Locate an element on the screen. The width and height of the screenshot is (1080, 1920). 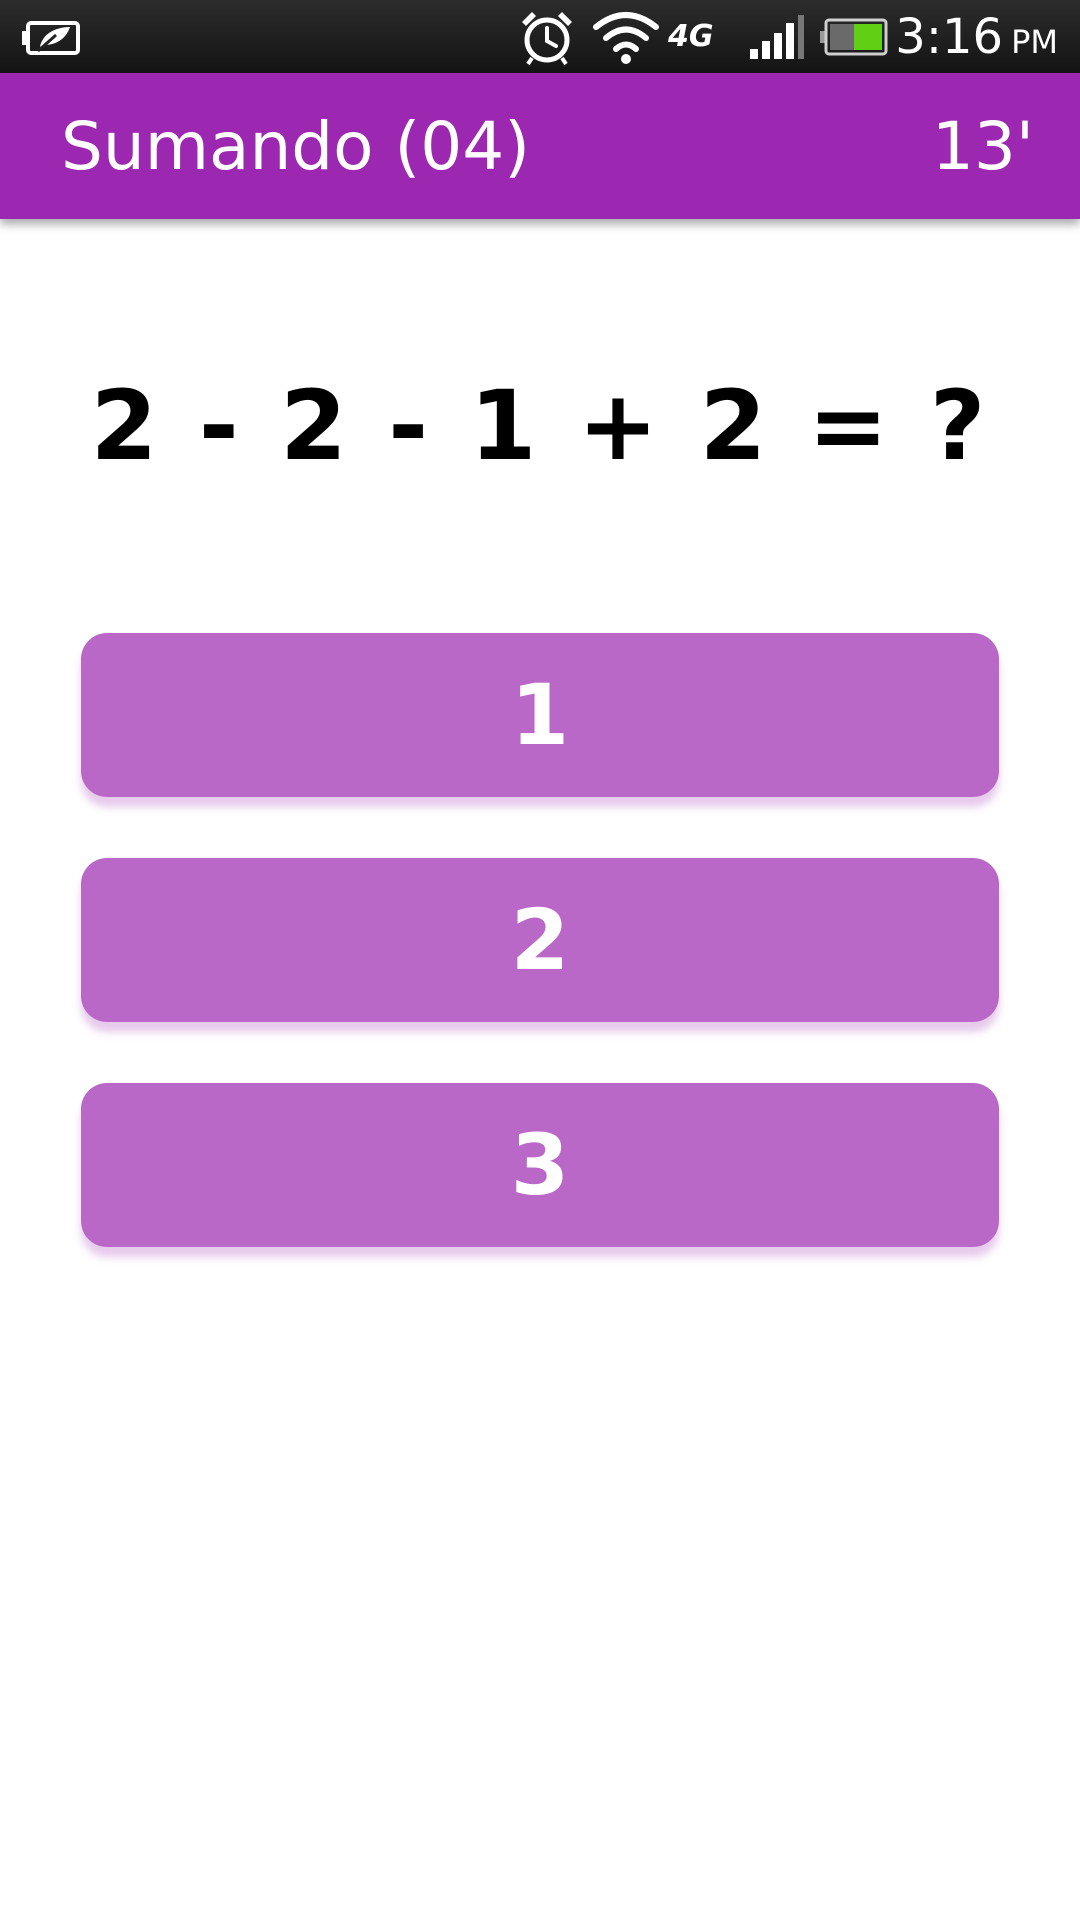
network-4g-icon: 4G is located at coordinates (691, 36).